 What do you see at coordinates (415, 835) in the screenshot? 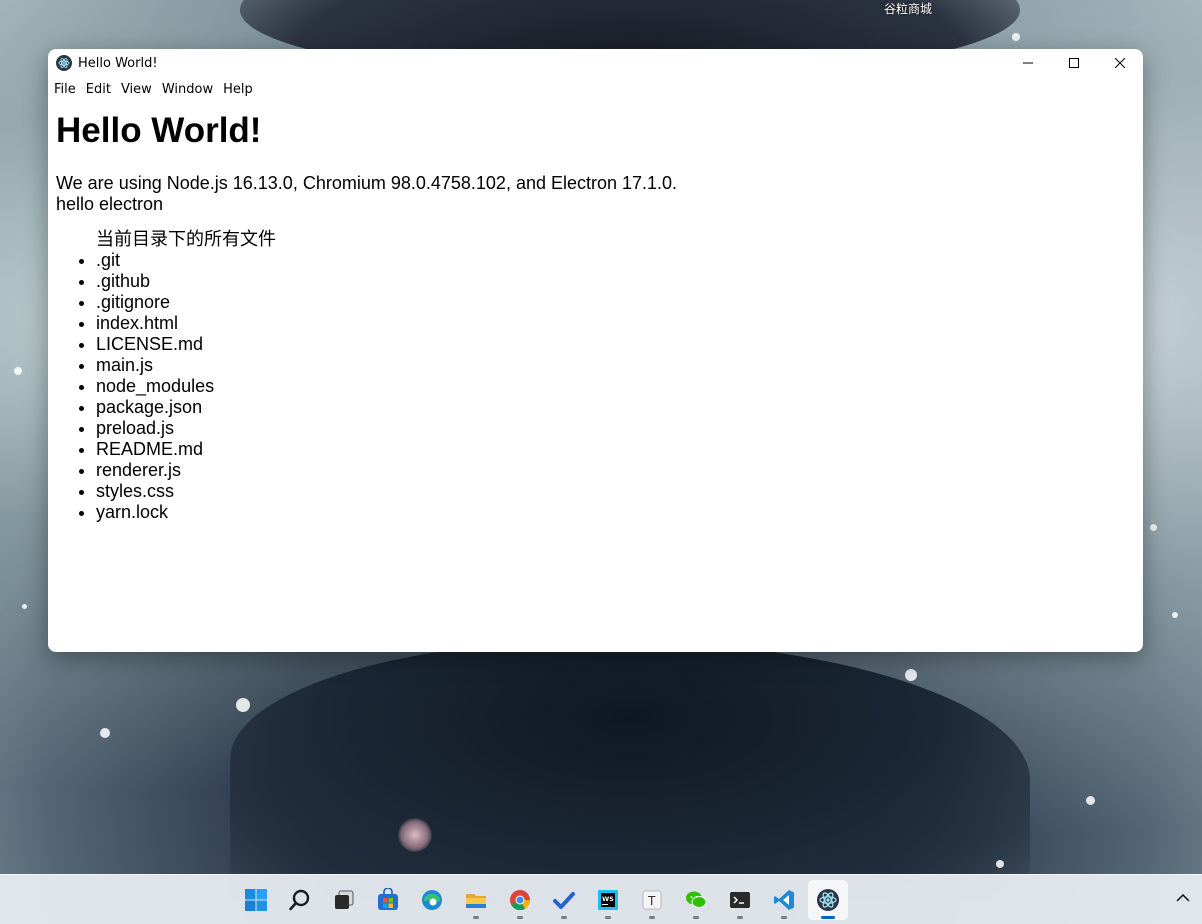
I see `wallpaper-petal` at bounding box center [415, 835].